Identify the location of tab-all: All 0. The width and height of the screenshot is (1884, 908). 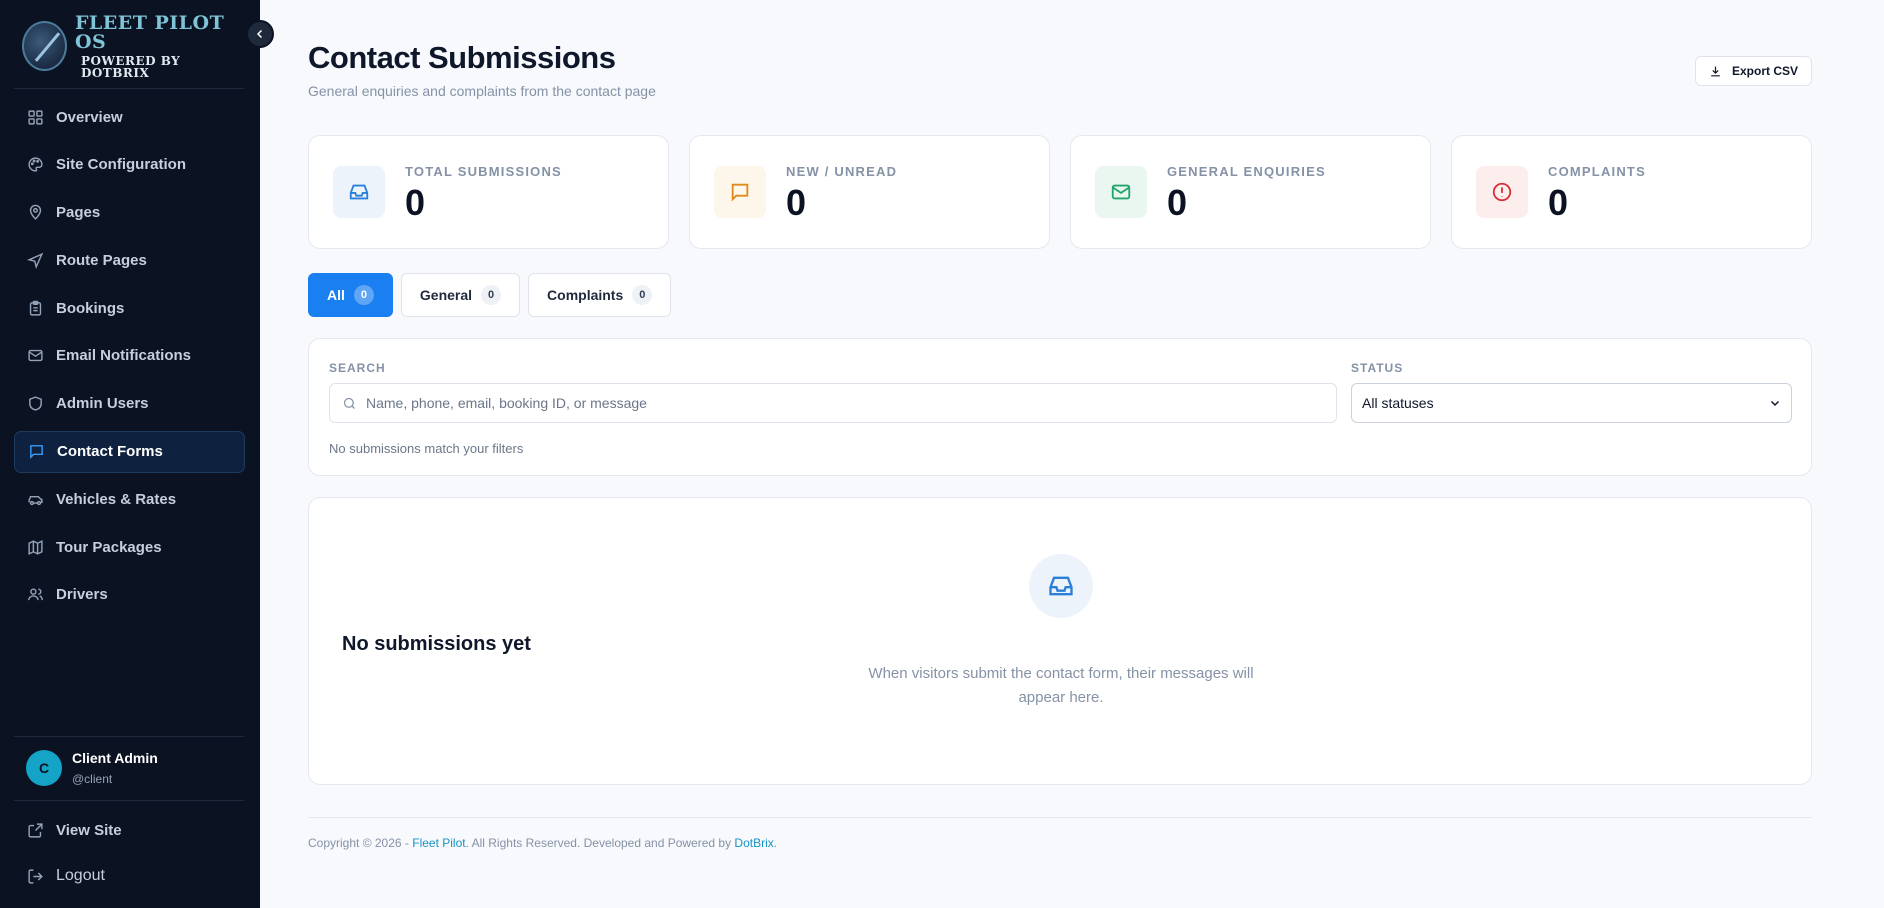
(350, 295).